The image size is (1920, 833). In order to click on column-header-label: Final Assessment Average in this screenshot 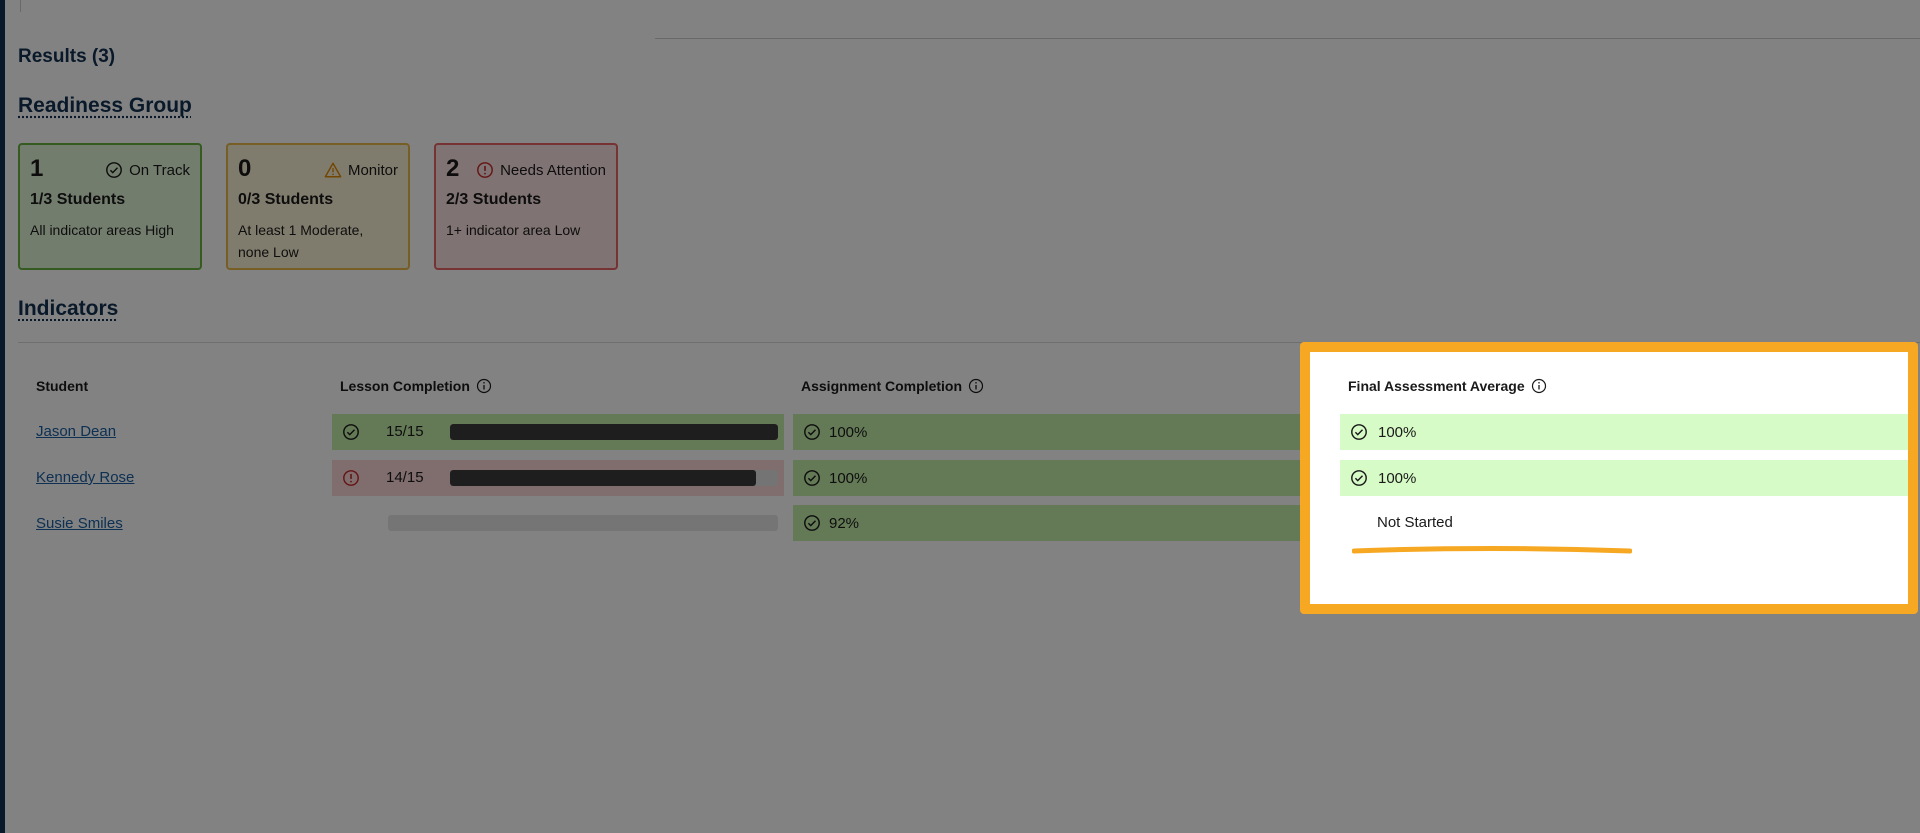, I will do `click(1436, 386)`.